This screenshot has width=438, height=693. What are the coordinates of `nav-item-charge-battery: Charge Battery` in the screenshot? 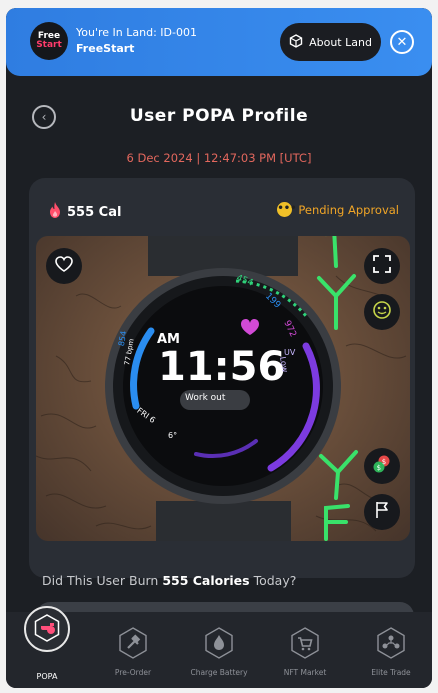 It's located at (219, 648).